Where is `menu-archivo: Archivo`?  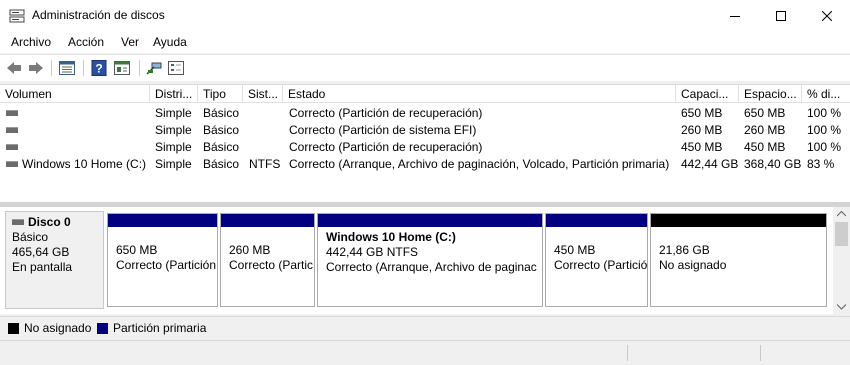 menu-archivo: Archivo is located at coordinates (31, 42).